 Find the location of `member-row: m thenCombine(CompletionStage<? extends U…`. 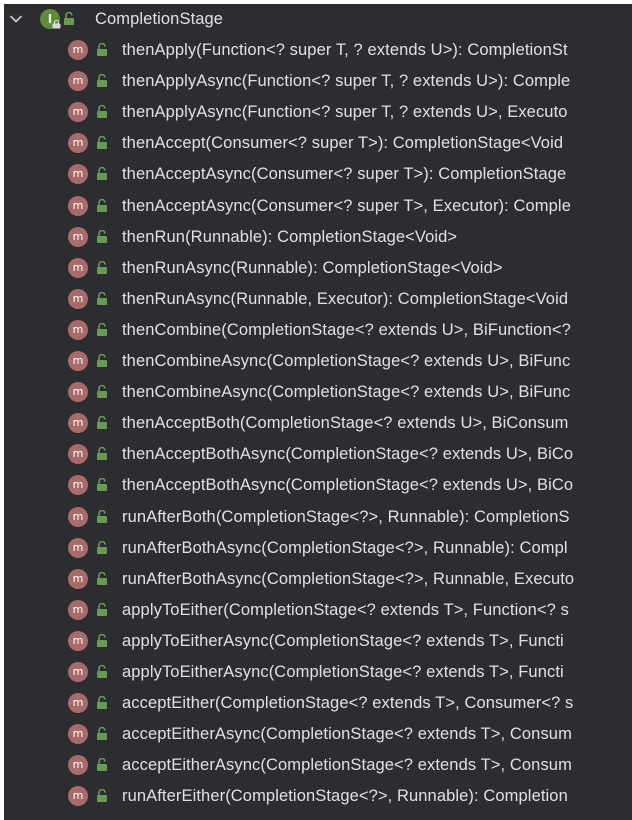

member-row: m thenCombine(CompletionStage<? extends U… is located at coordinates (318, 330).